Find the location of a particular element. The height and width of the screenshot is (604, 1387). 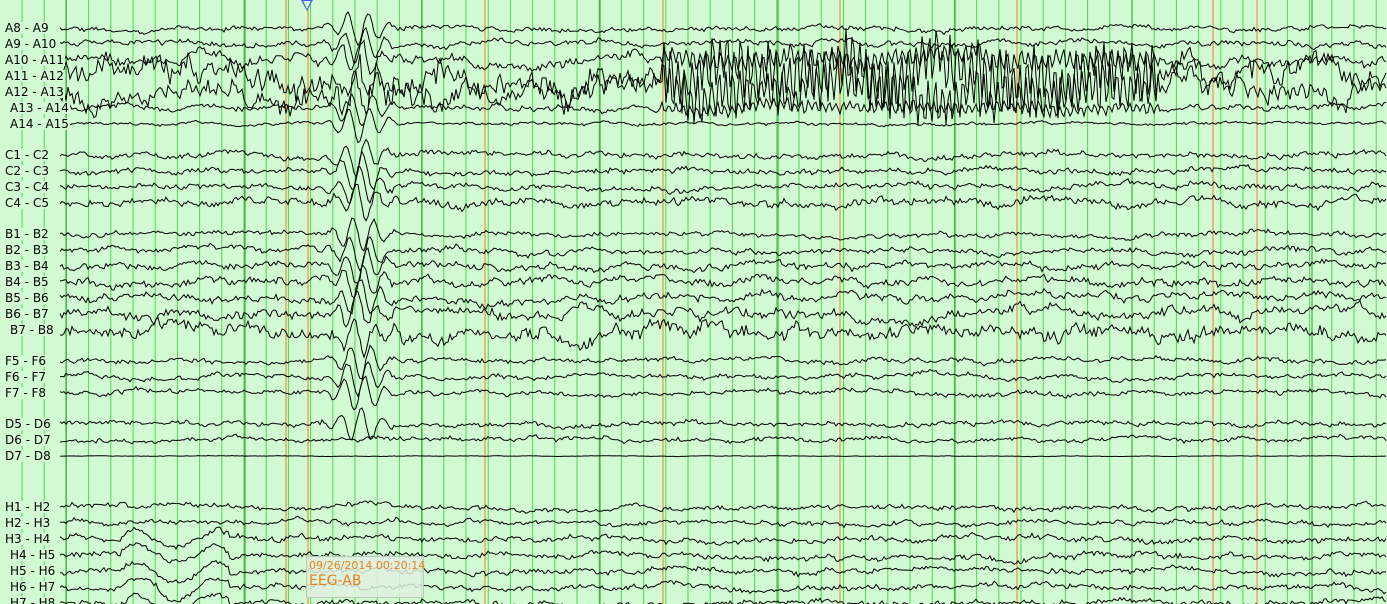

channel-label: H5 - H6 is located at coordinates (33, 571).